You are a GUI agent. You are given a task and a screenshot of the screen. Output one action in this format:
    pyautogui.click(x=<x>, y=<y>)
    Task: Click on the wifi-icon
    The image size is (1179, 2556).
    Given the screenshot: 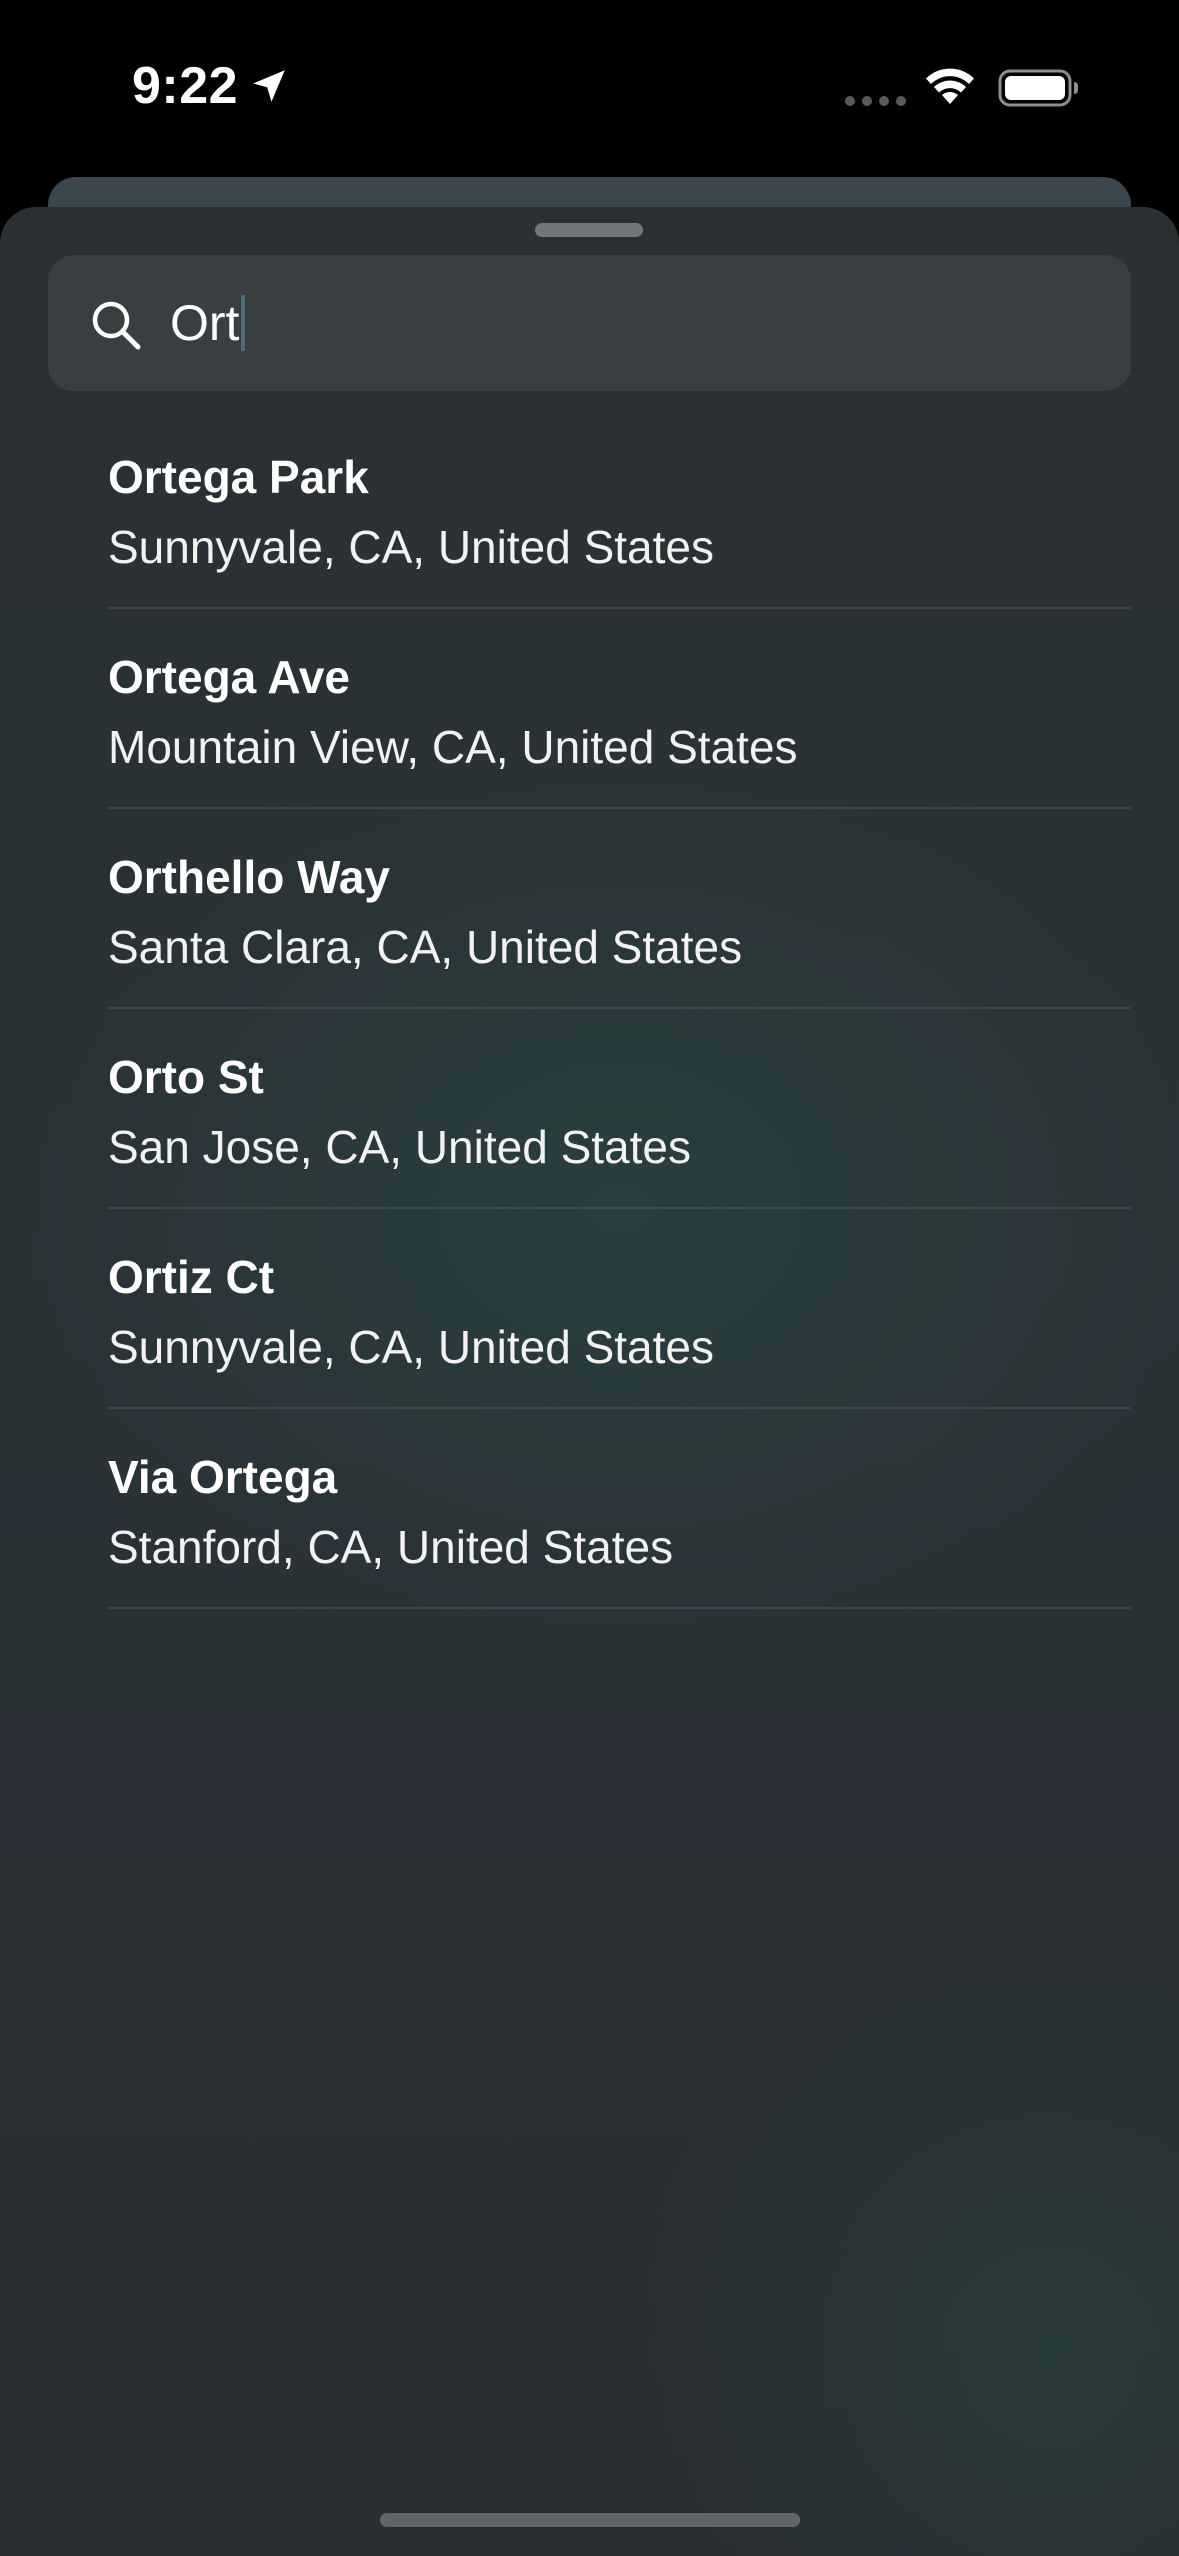 What is the action you would take?
    pyautogui.click(x=950, y=86)
    